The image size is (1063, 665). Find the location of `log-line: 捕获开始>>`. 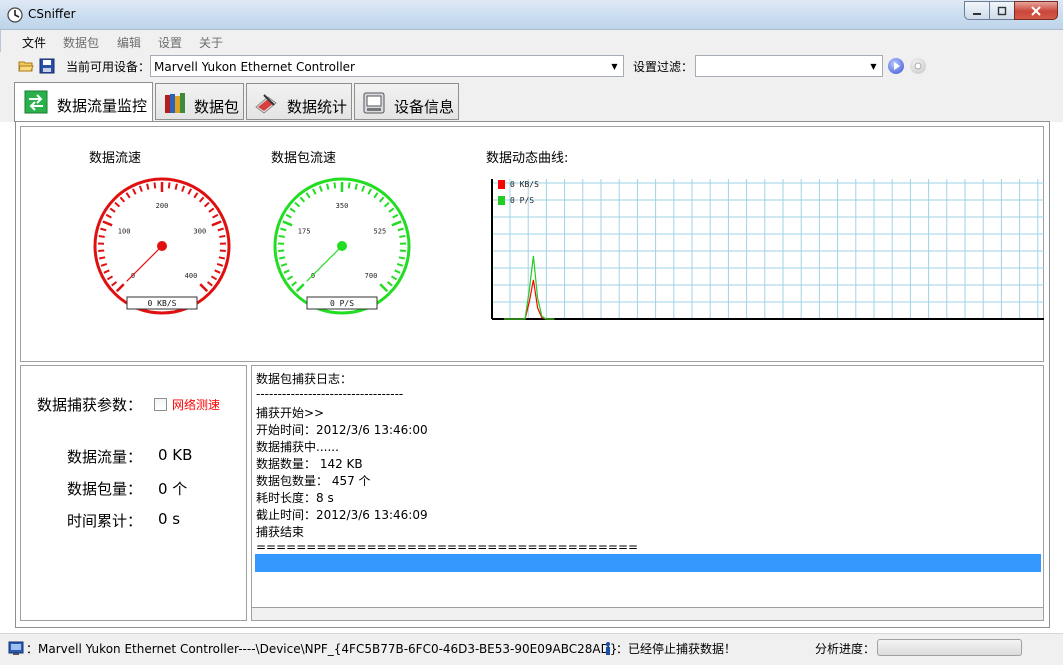

log-line: 捕获开始>> is located at coordinates (290, 413).